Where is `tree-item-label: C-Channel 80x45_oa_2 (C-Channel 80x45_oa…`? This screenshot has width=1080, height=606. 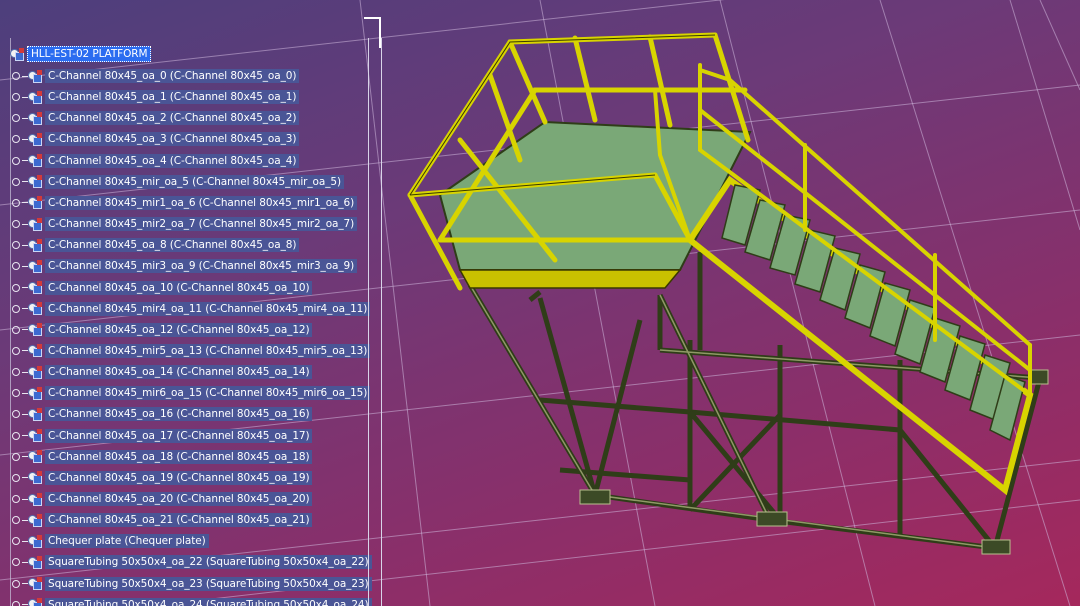 tree-item-label: C-Channel 80x45_oa_2 (C-Channel 80x45_oa… is located at coordinates (172, 118).